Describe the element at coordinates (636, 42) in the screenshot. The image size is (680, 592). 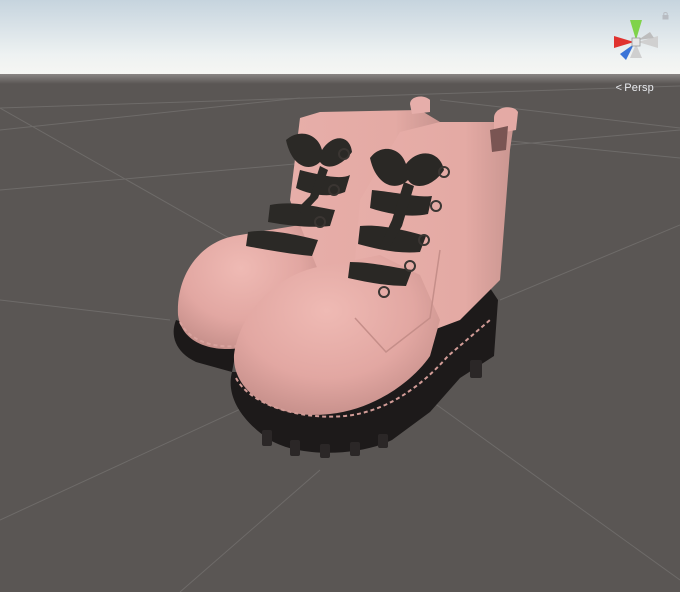
I see `axis-gizmo-icon` at that location.